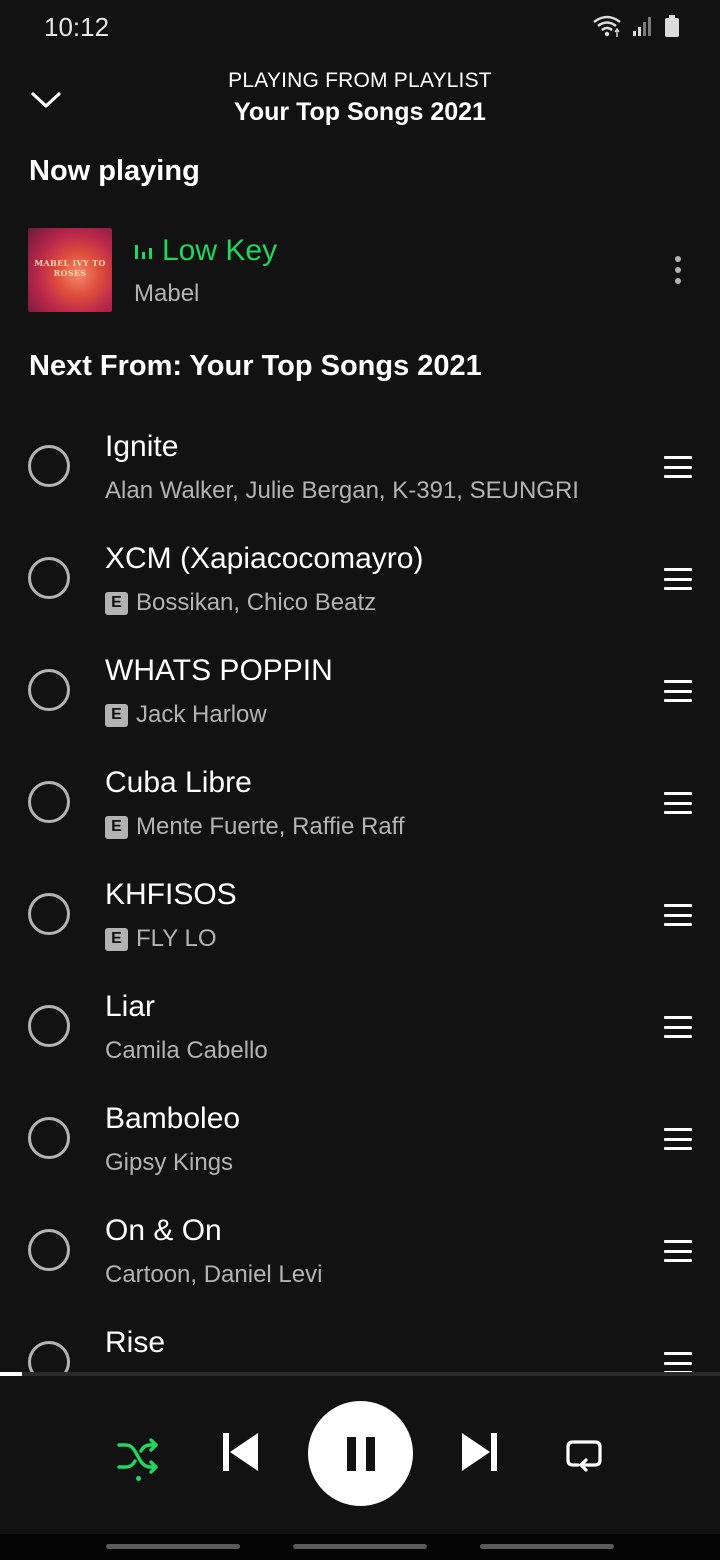  I want to click on more-options-button, so click(678, 270).